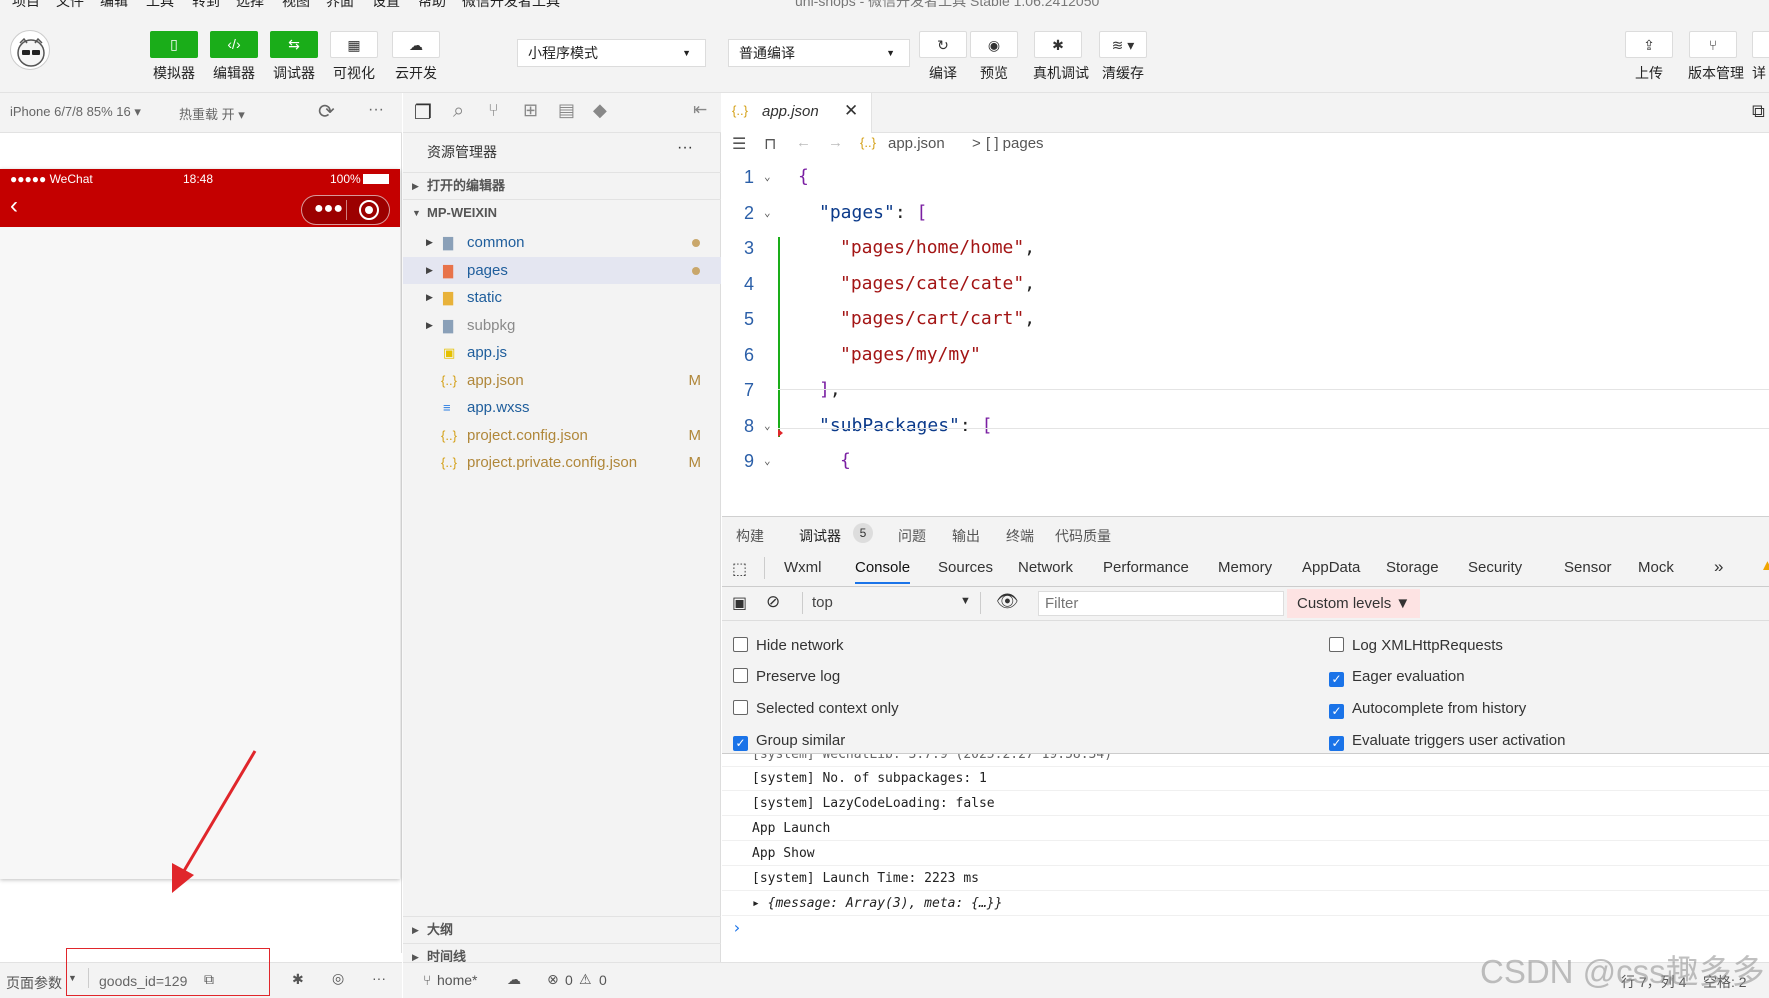  Describe the element at coordinates (566, 110) in the screenshot. I see `save-icon: ▤` at that location.